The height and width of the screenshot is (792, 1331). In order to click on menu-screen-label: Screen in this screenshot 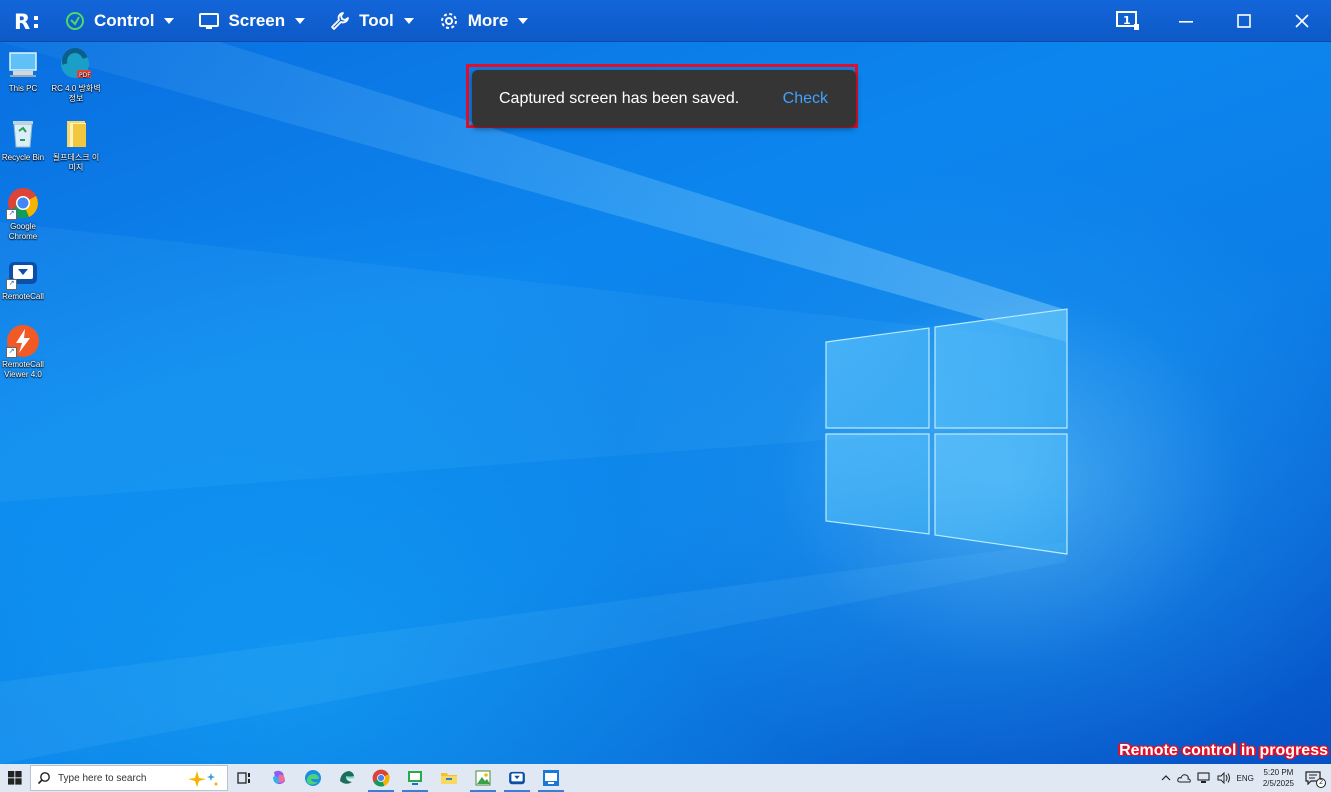, I will do `click(257, 20)`.